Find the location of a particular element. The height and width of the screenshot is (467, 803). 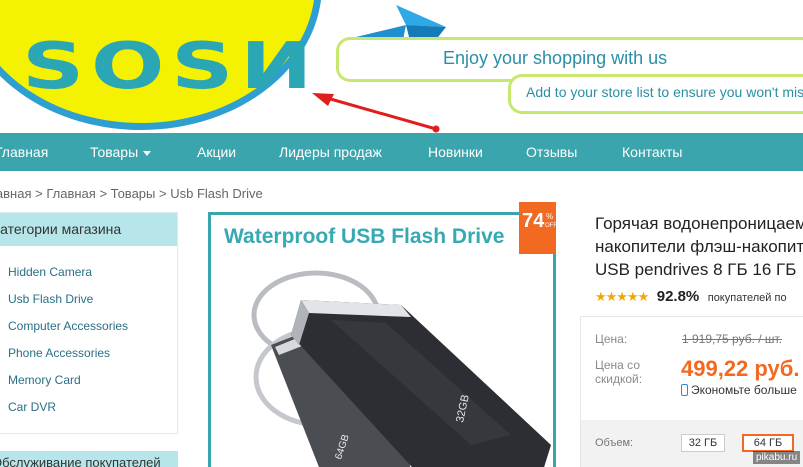

discount-badge: 74 % OFF is located at coordinates (538, 228).